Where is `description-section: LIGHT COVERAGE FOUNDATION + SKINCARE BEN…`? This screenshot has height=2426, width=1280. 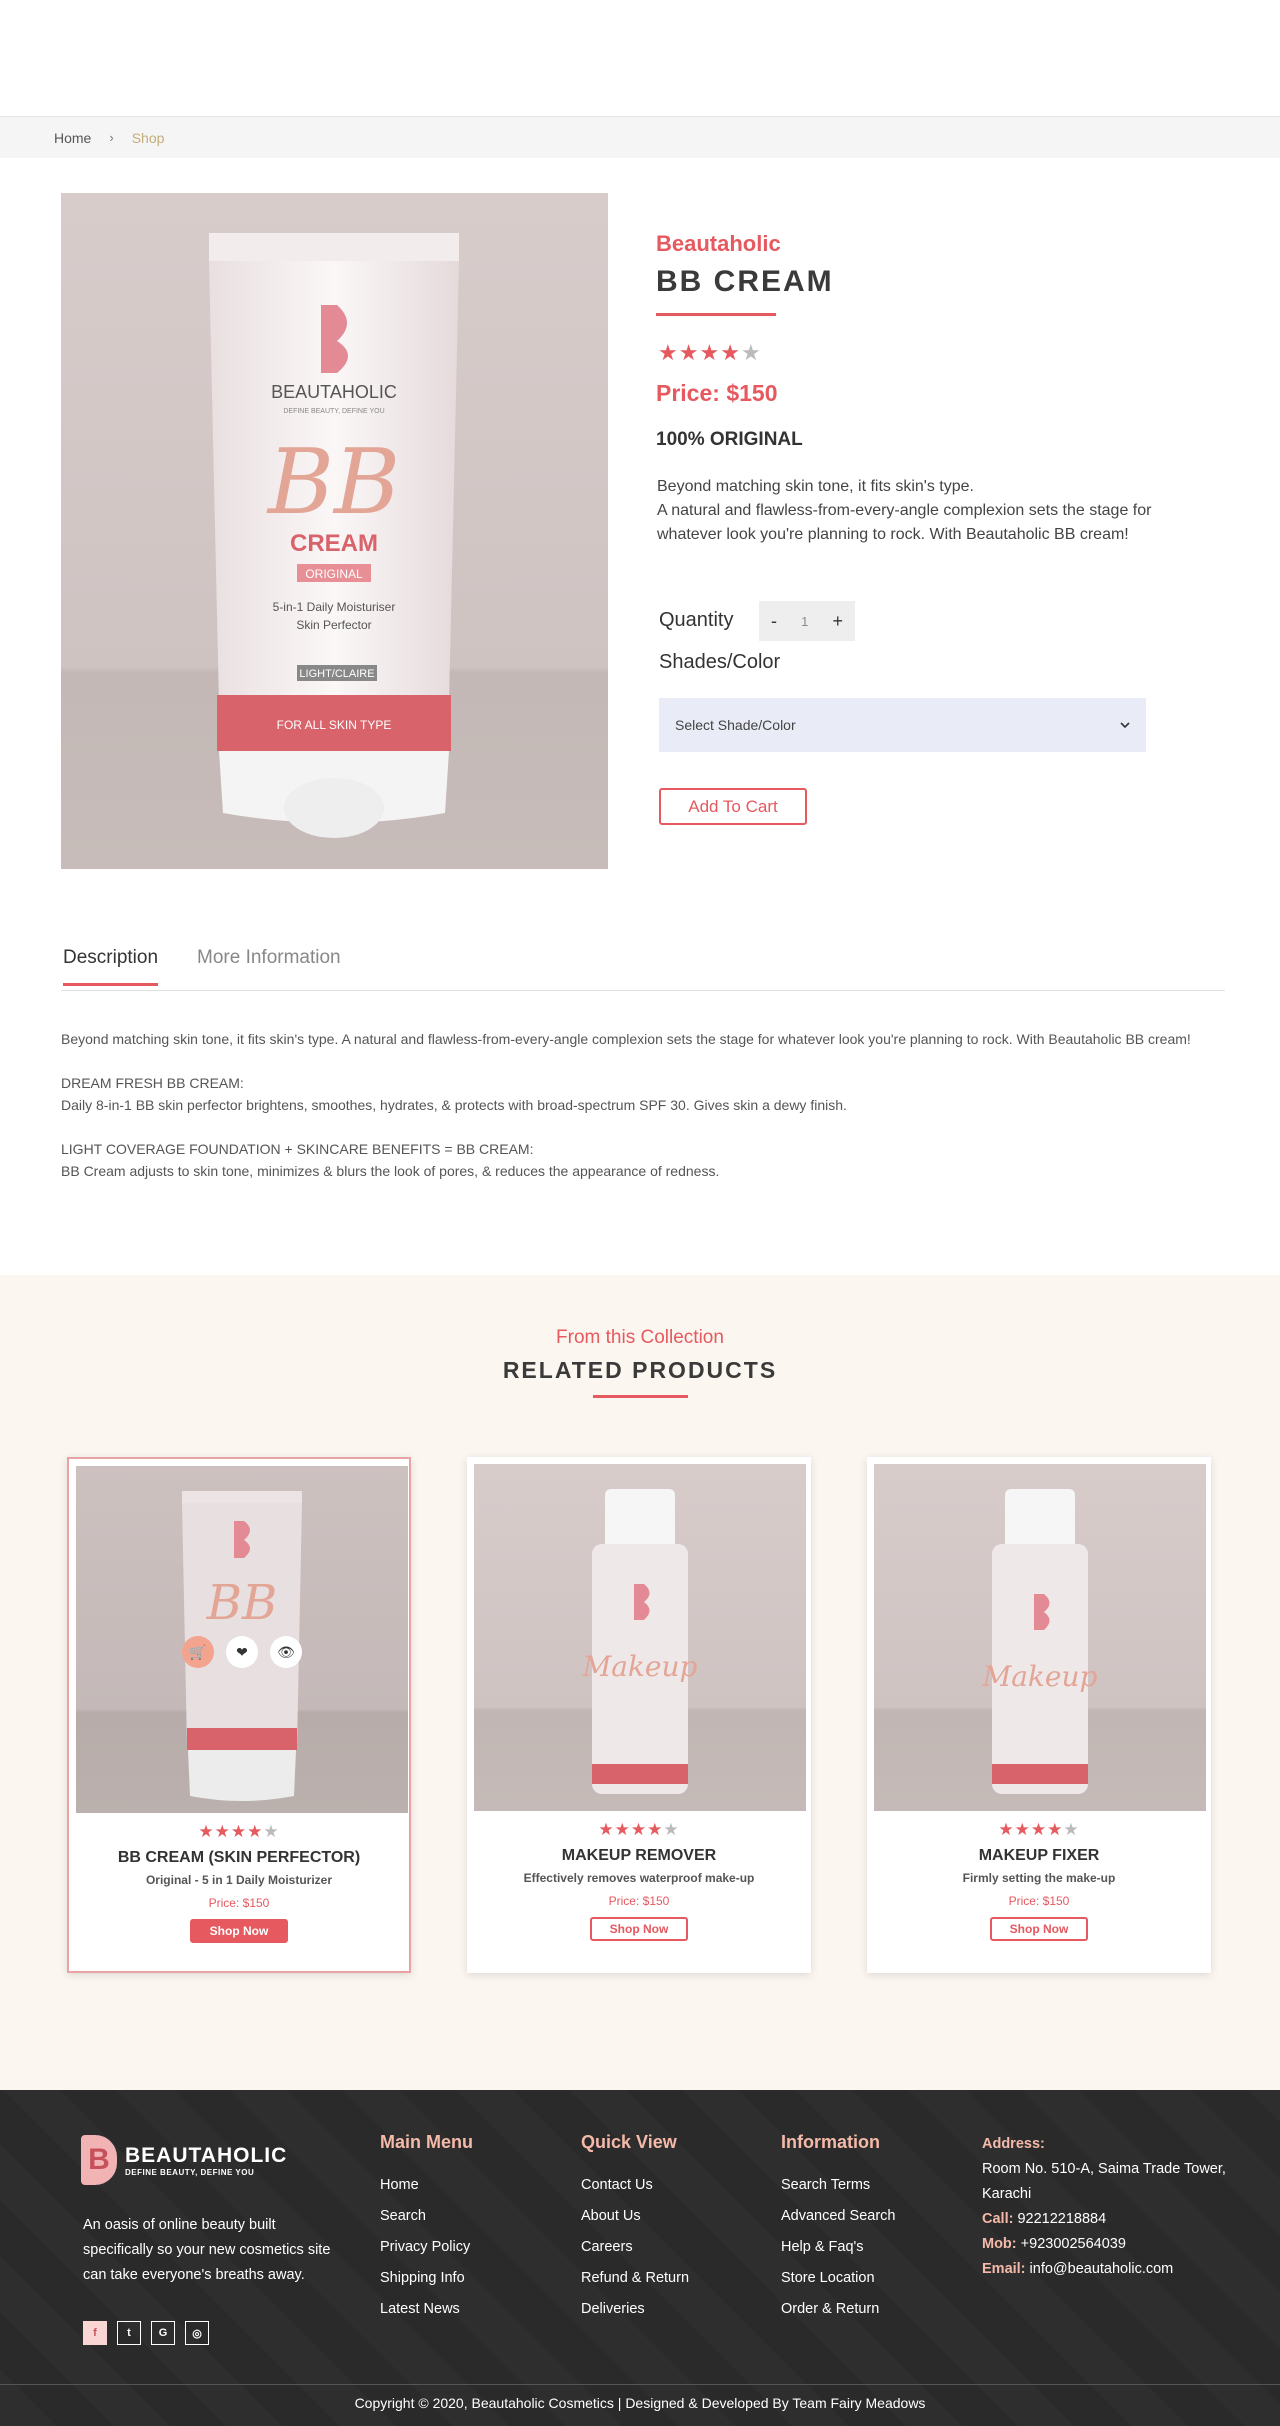
description-section: LIGHT COVERAGE FOUNDATION + SKINCARE BEN… is located at coordinates (631, 1160).